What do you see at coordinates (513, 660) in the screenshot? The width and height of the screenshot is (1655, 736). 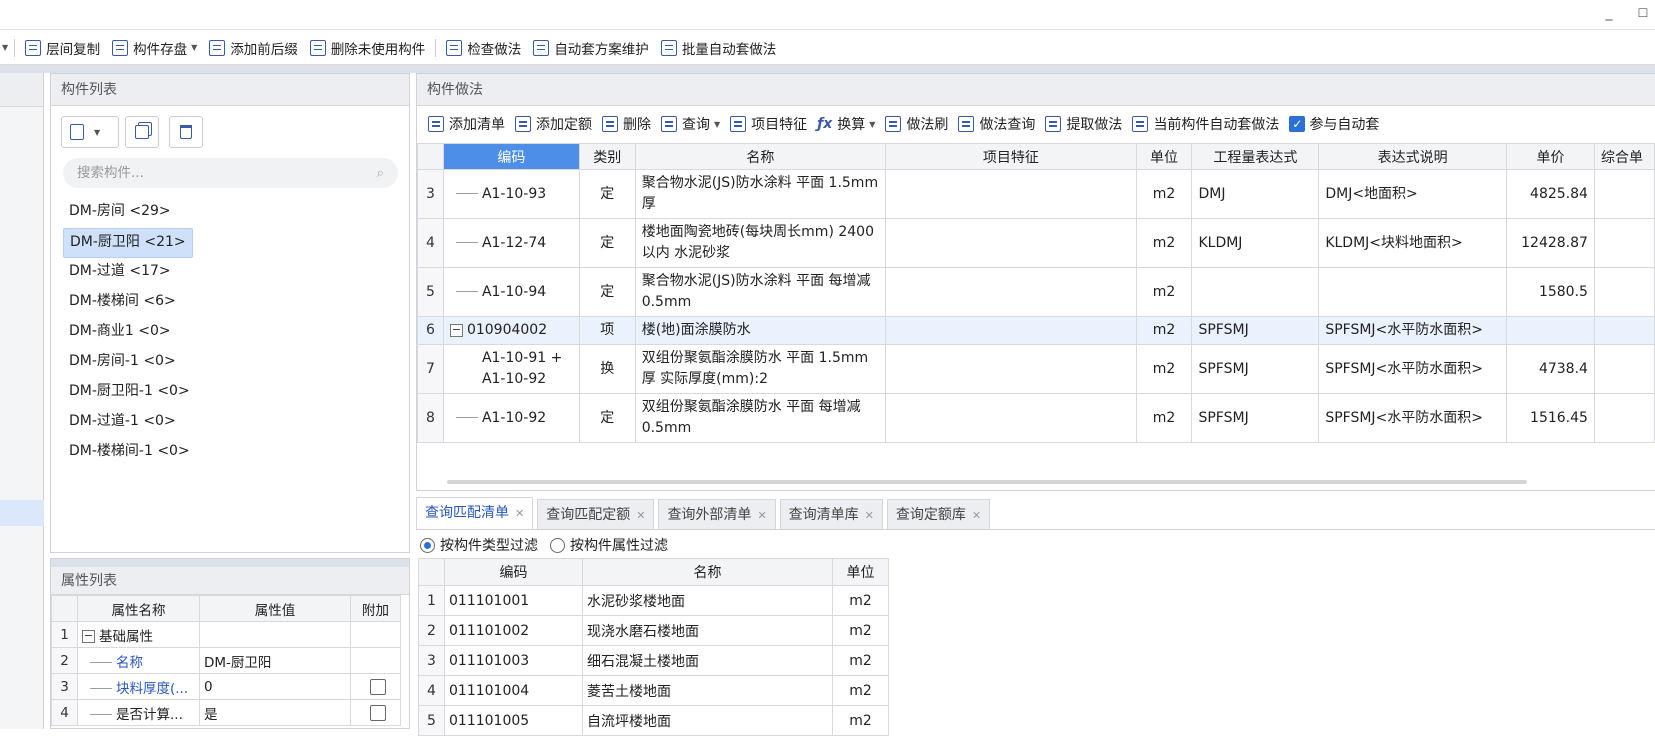 I see `code-cell: 011101003` at bounding box center [513, 660].